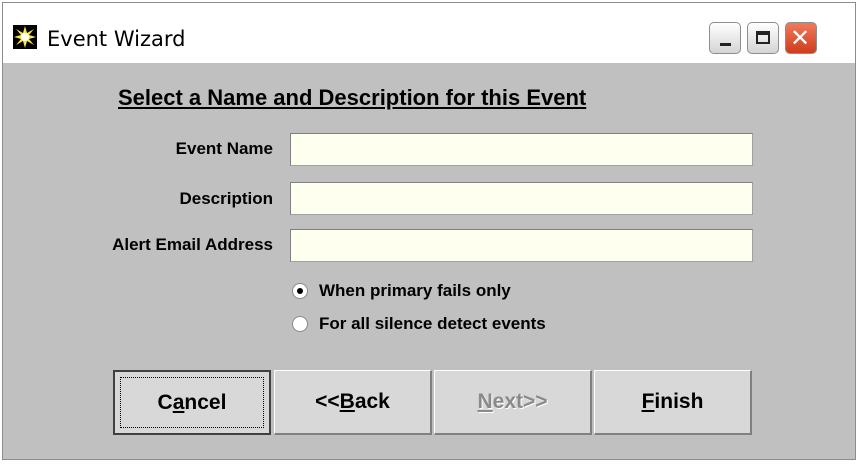 This screenshot has width=861, height=465. Describe the element at coordinates (521, 149) in the screenshot. I see `event-name-input` at that location.